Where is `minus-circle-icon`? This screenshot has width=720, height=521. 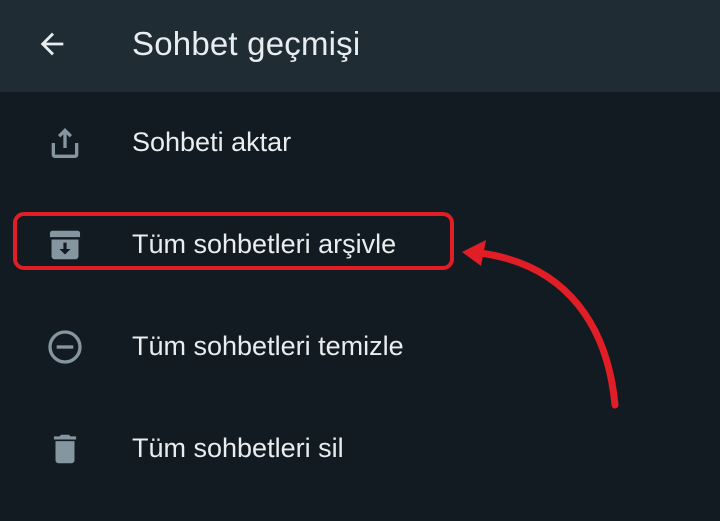 minus-circle-icon is located at coordinates (65, 347).